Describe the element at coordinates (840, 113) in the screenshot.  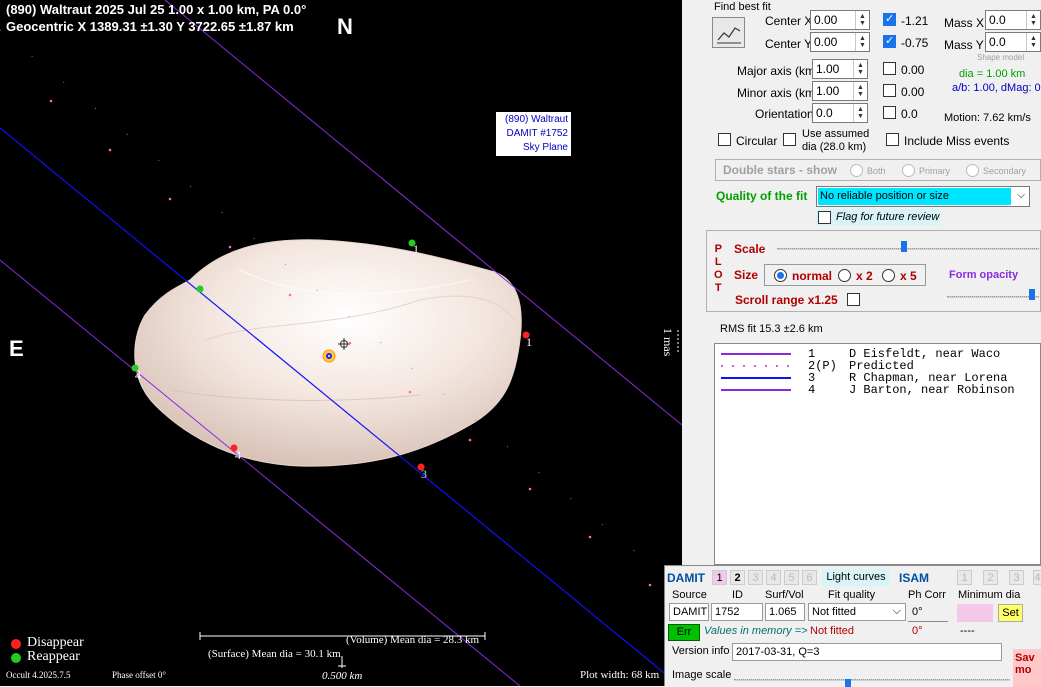
I see `orientation-input: 0.0 ▲ ▼` at that location.